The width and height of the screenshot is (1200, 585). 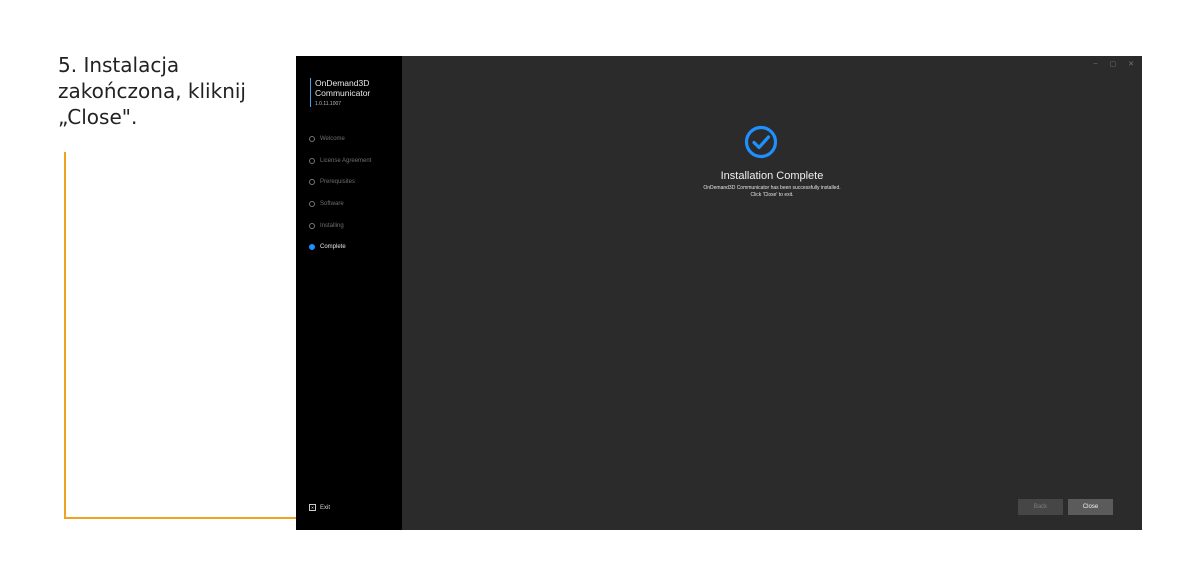 I want to click on exit-label: Exit, so click(x=325, y=507).